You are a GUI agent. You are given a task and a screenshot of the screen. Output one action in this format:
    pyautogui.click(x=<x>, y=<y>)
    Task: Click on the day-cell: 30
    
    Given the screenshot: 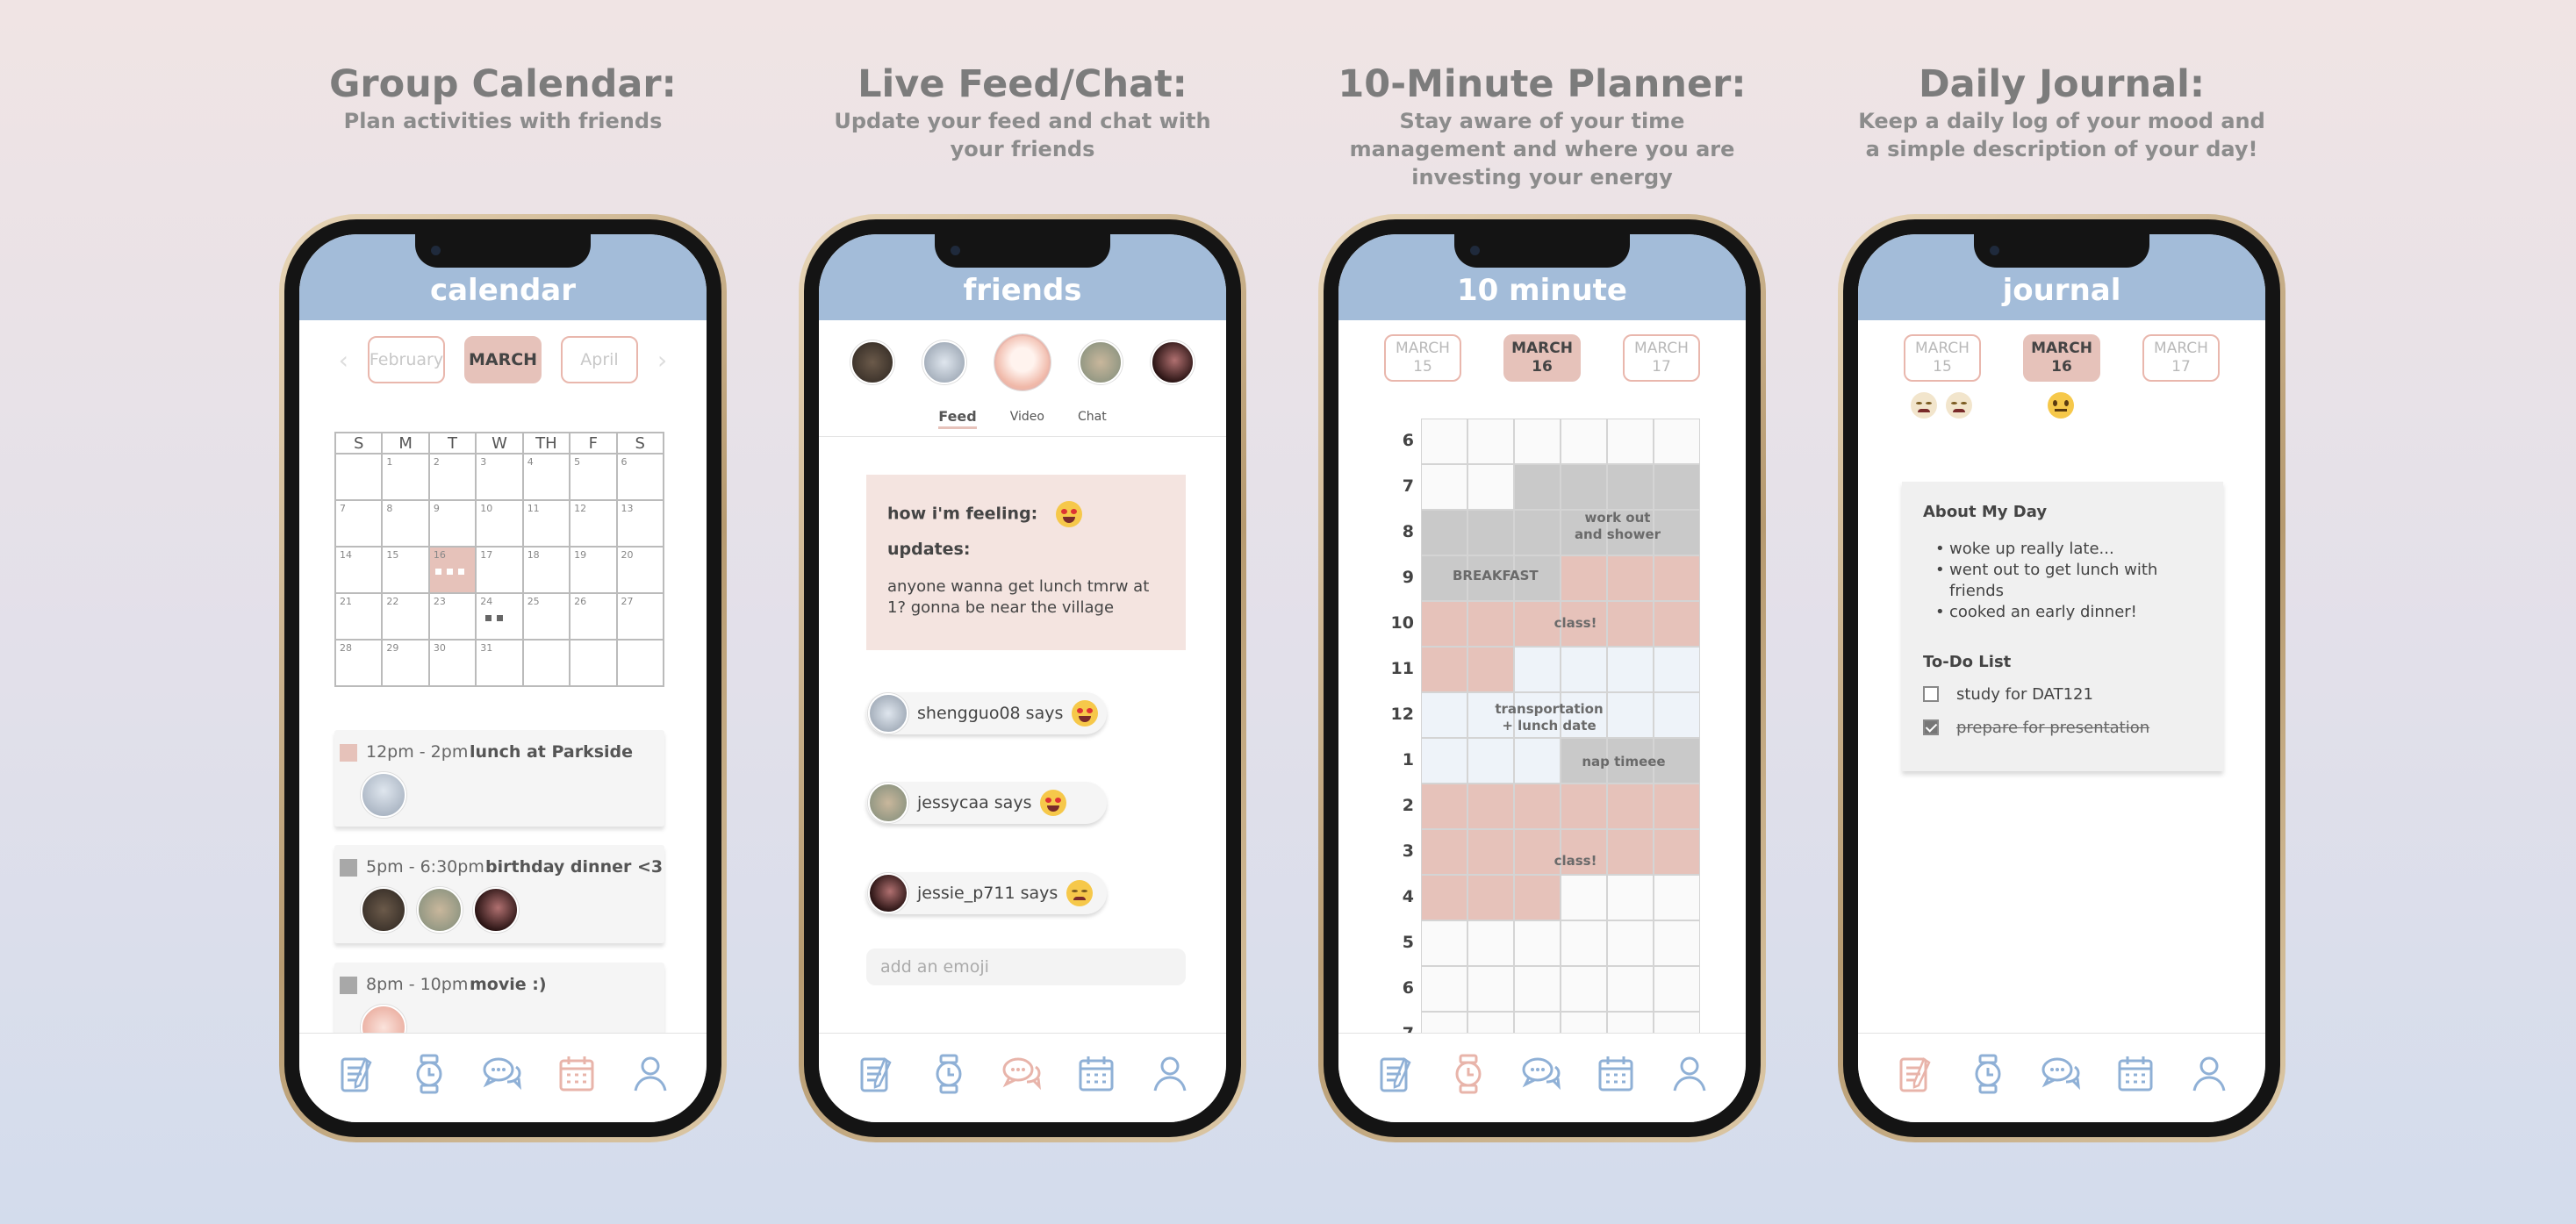 What is the action you would take?
    pyautogui.click(x=452, y=663)
    